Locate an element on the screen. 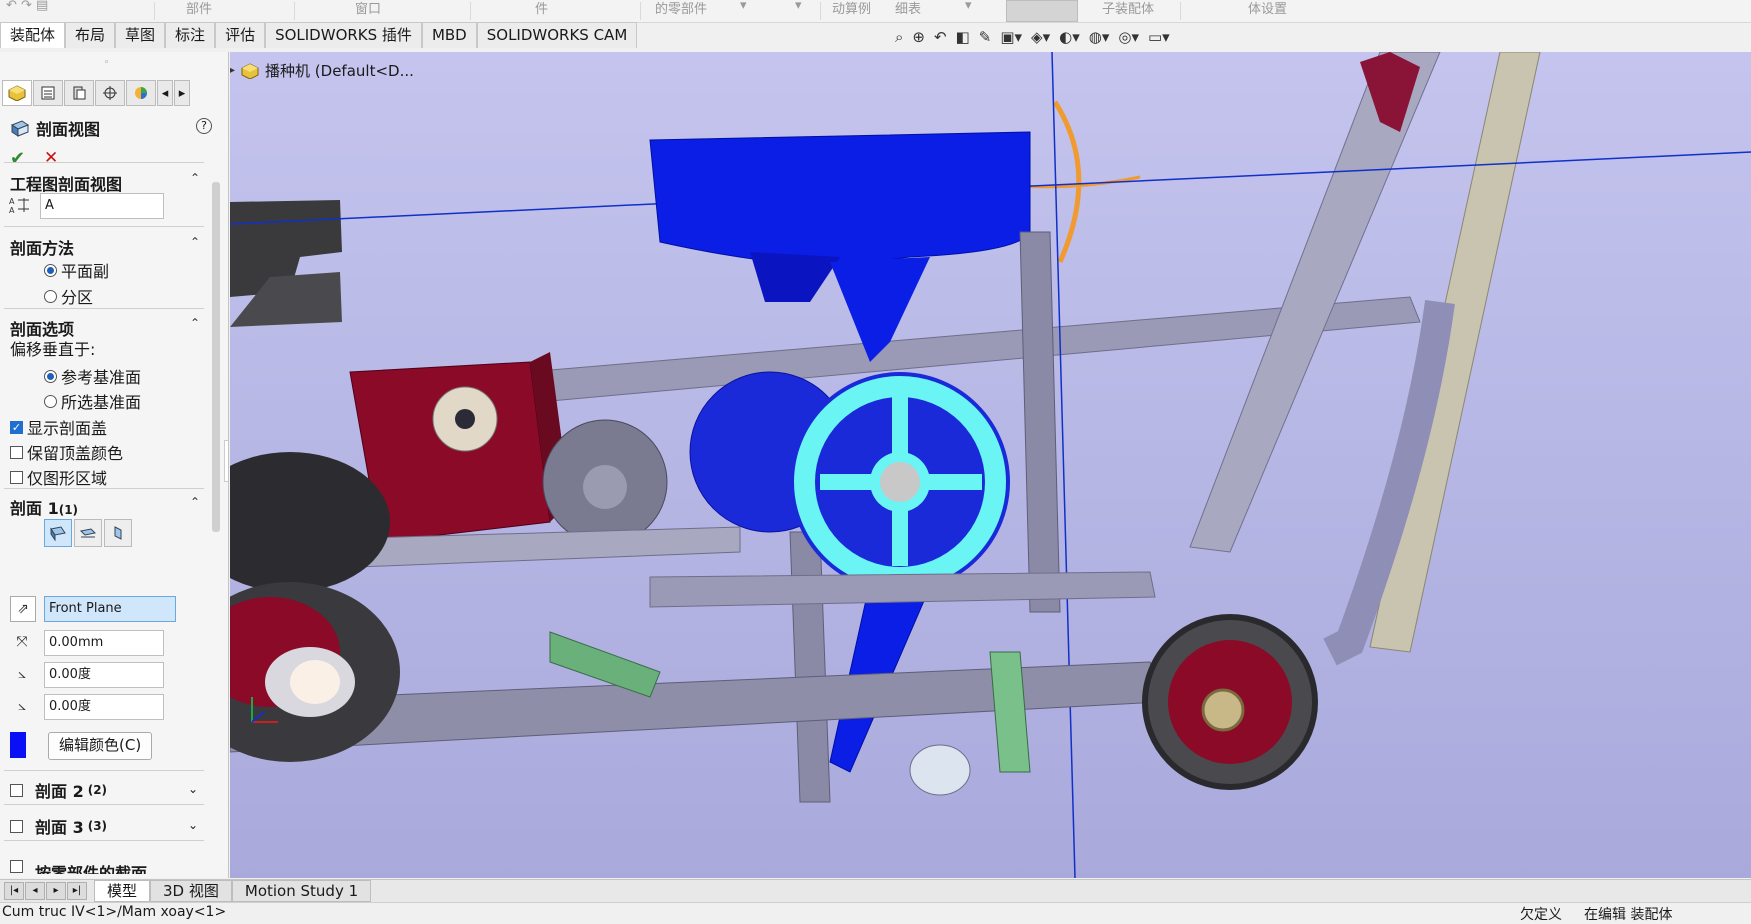 This screenshot has height=924, width=1751. configuration-manager-icon is located at coordinates (79, 93).